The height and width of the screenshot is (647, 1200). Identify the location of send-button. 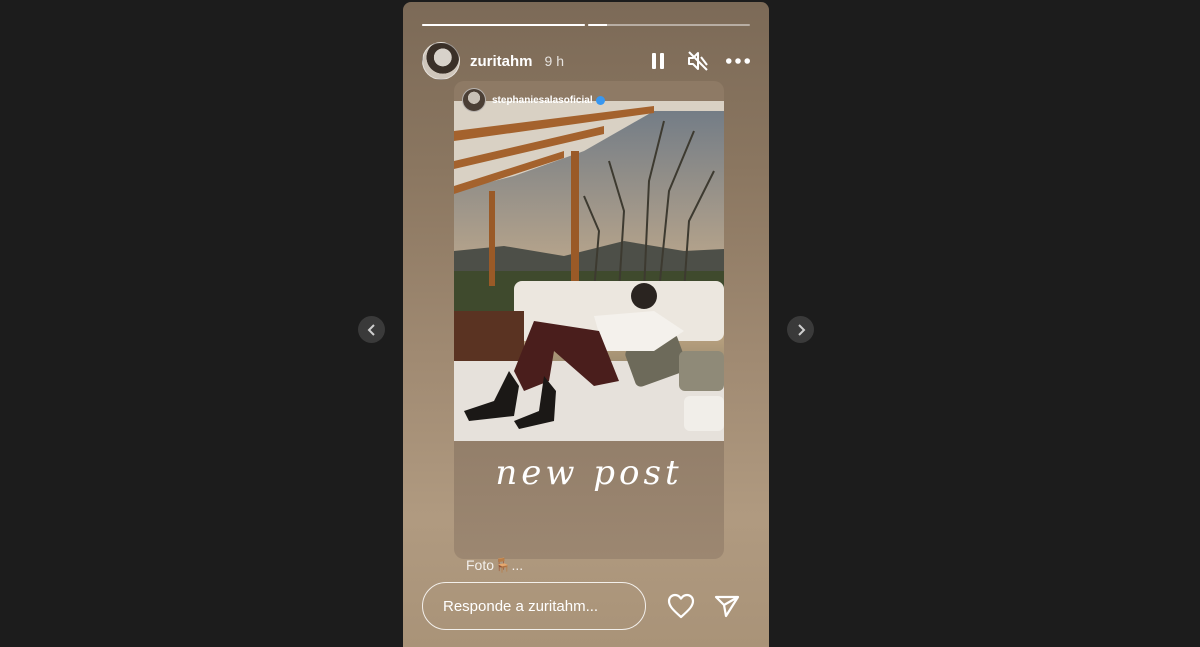
(727, 606).